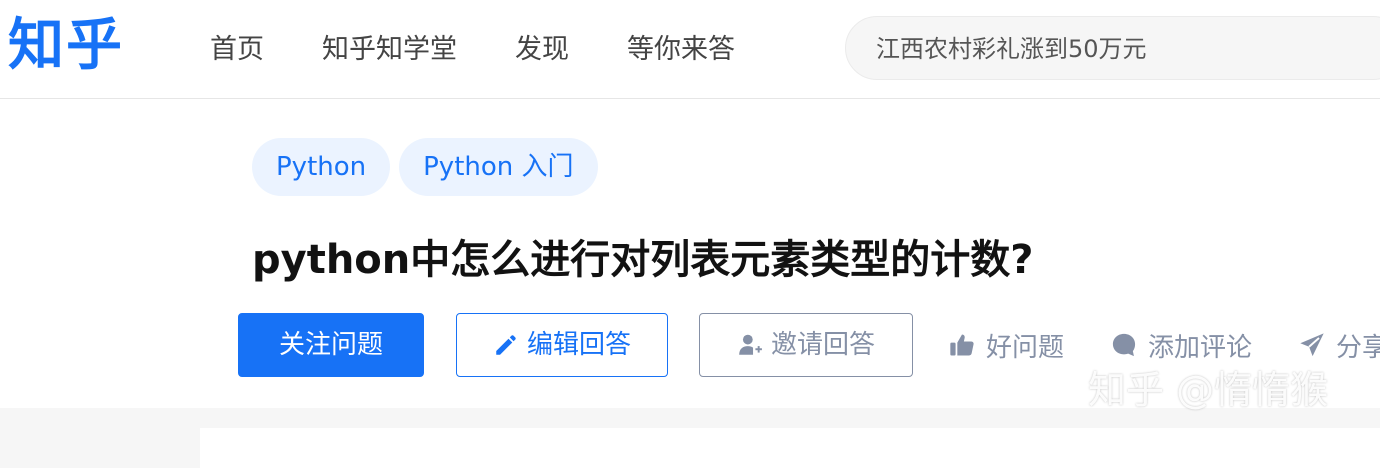  What do you see at coordinates (321, 167) in the screenshot?
I see `topic-tag-python: Python` at bounding box center [321, 167].